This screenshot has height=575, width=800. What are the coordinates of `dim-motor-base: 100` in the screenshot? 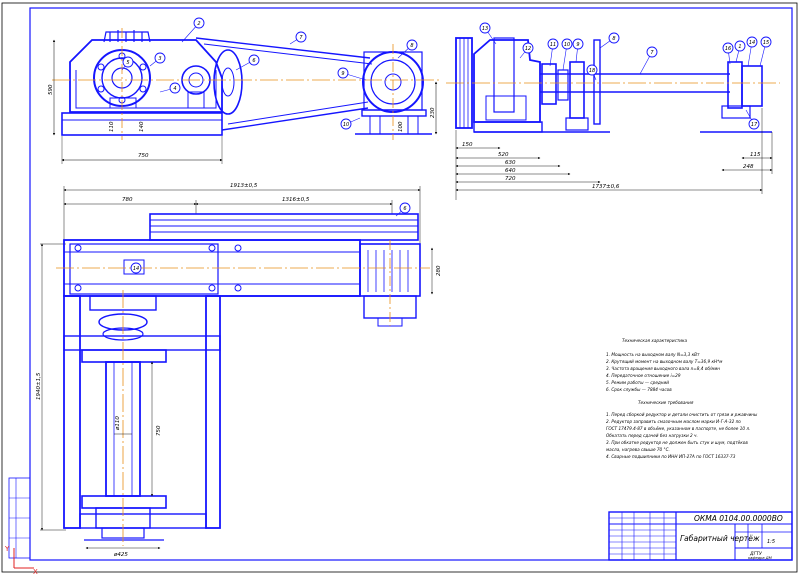 It's located at (401, 126).